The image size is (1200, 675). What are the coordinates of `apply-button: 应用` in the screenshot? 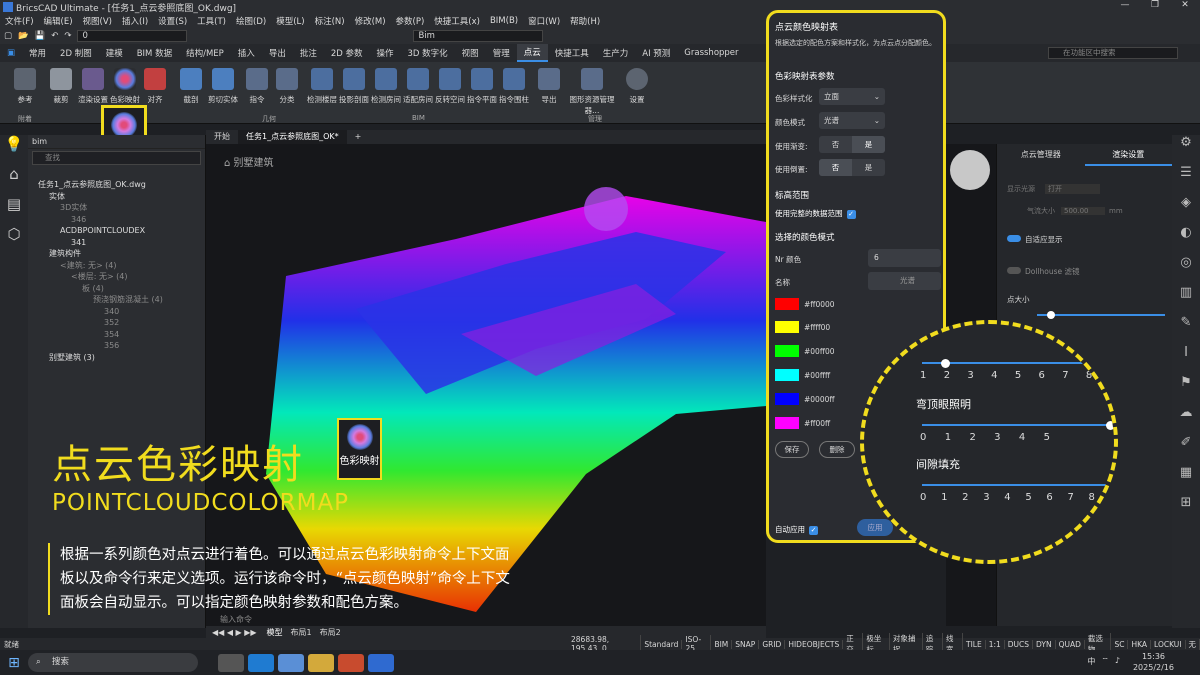 It's located at (875, 527).